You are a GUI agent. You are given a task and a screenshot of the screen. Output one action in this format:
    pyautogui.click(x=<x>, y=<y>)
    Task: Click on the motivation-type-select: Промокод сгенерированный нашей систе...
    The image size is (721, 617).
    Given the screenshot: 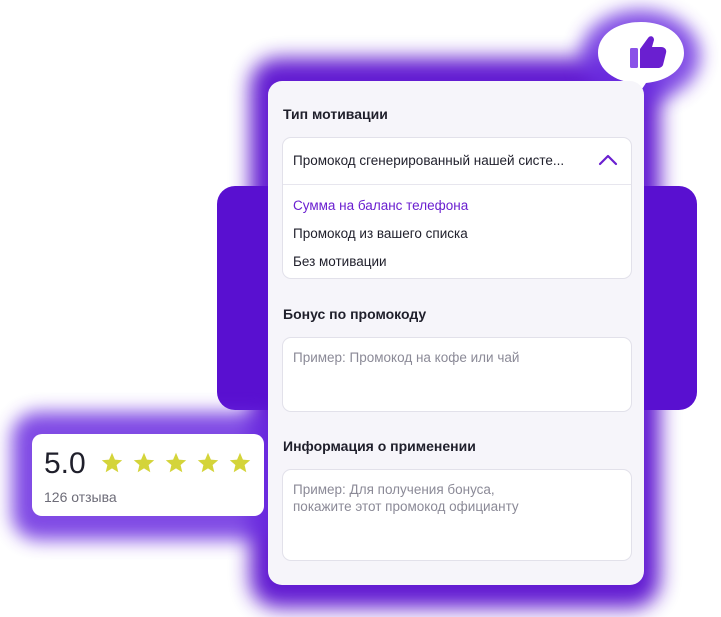 What is the action you would take?
    pyautogui.click(x=457, y=161)
    